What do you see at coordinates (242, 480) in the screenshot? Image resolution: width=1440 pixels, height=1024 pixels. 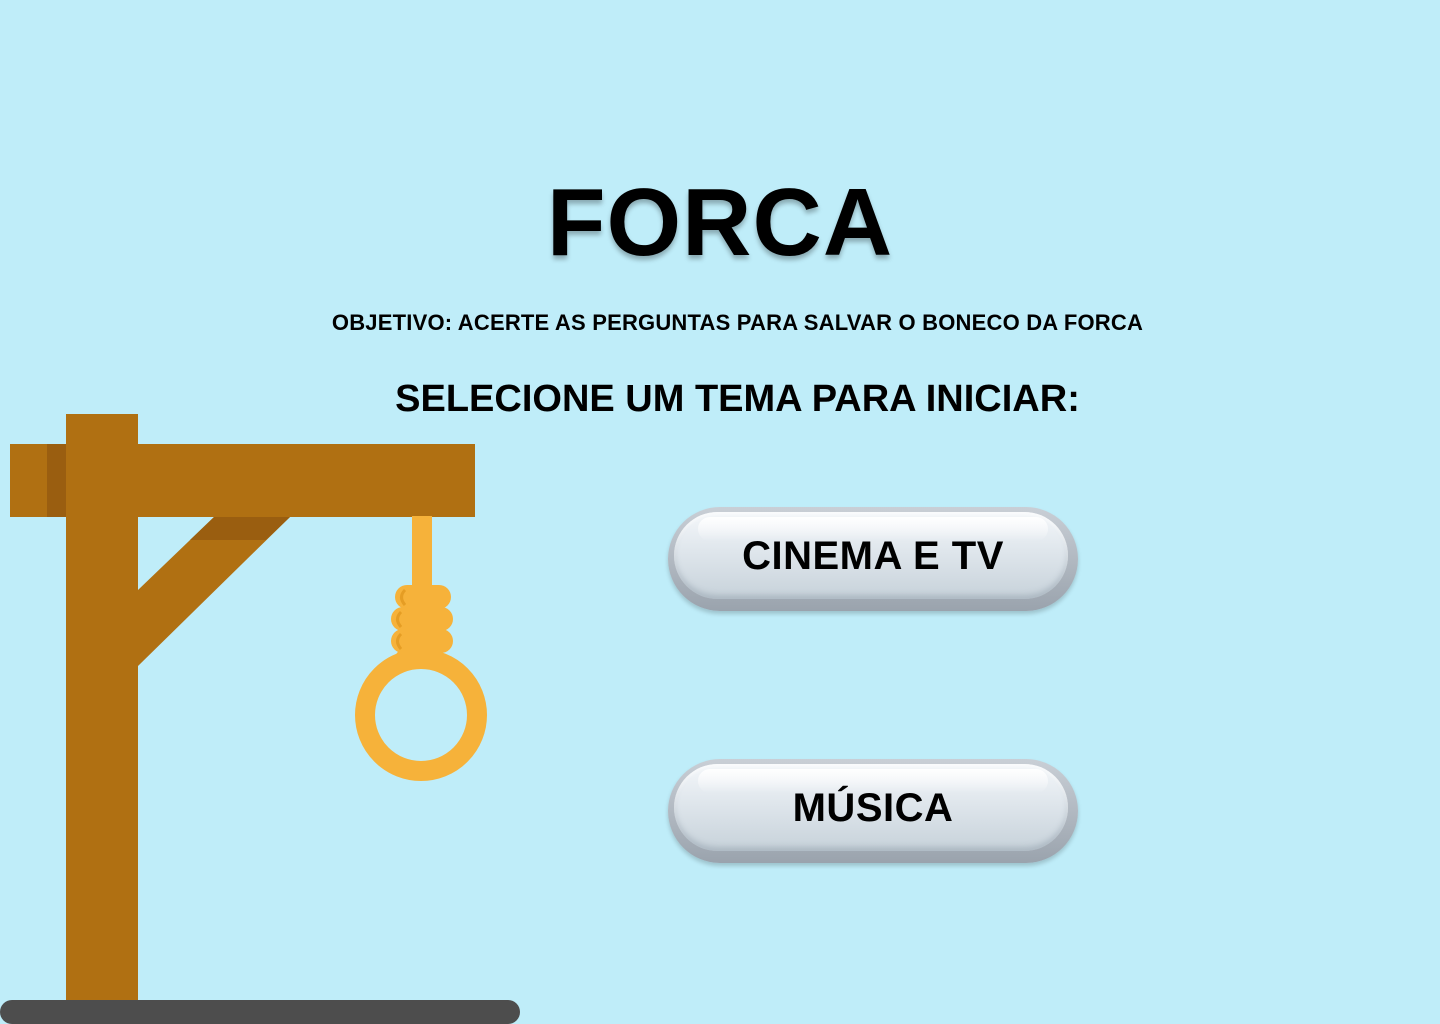 I see `gallows-beam` at bounding box center [242, 480].